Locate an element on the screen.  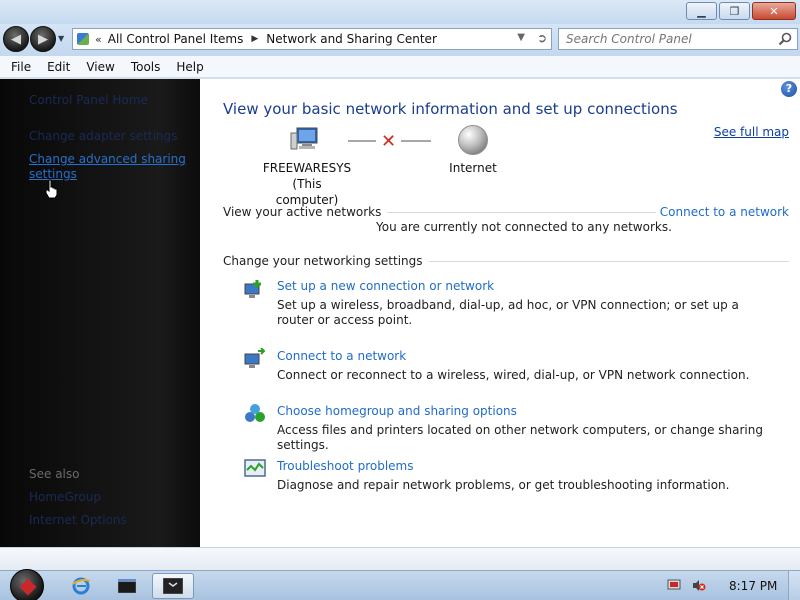
search-input is located at coordinates (666, 39).